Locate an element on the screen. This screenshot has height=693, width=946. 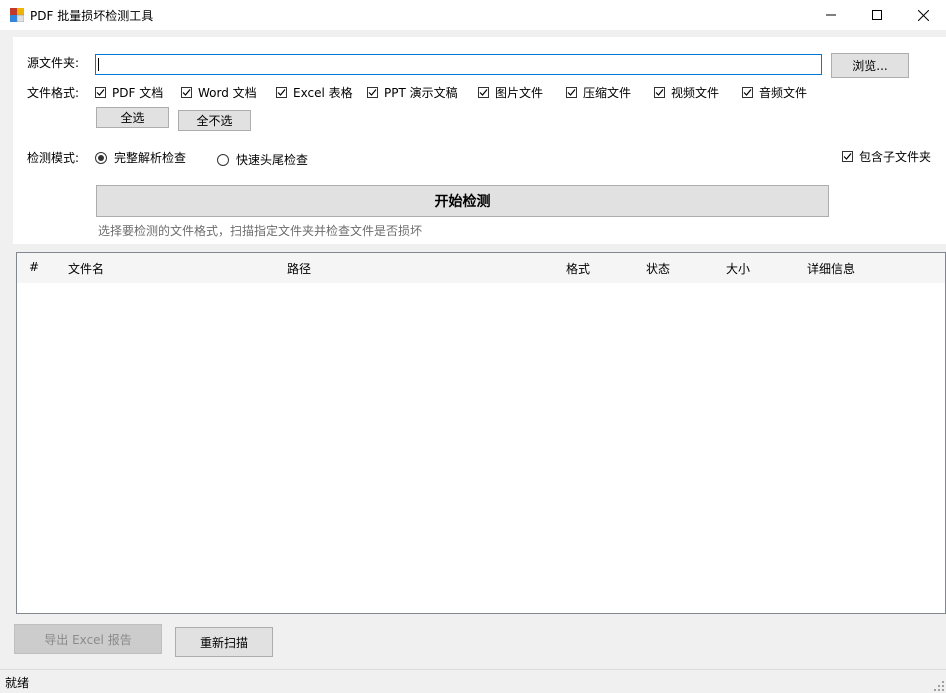
hint-text: 选择要检测的文件格式，扫描指定文件夹并检查文件是否损坏 is located at coordinates (260, 231).